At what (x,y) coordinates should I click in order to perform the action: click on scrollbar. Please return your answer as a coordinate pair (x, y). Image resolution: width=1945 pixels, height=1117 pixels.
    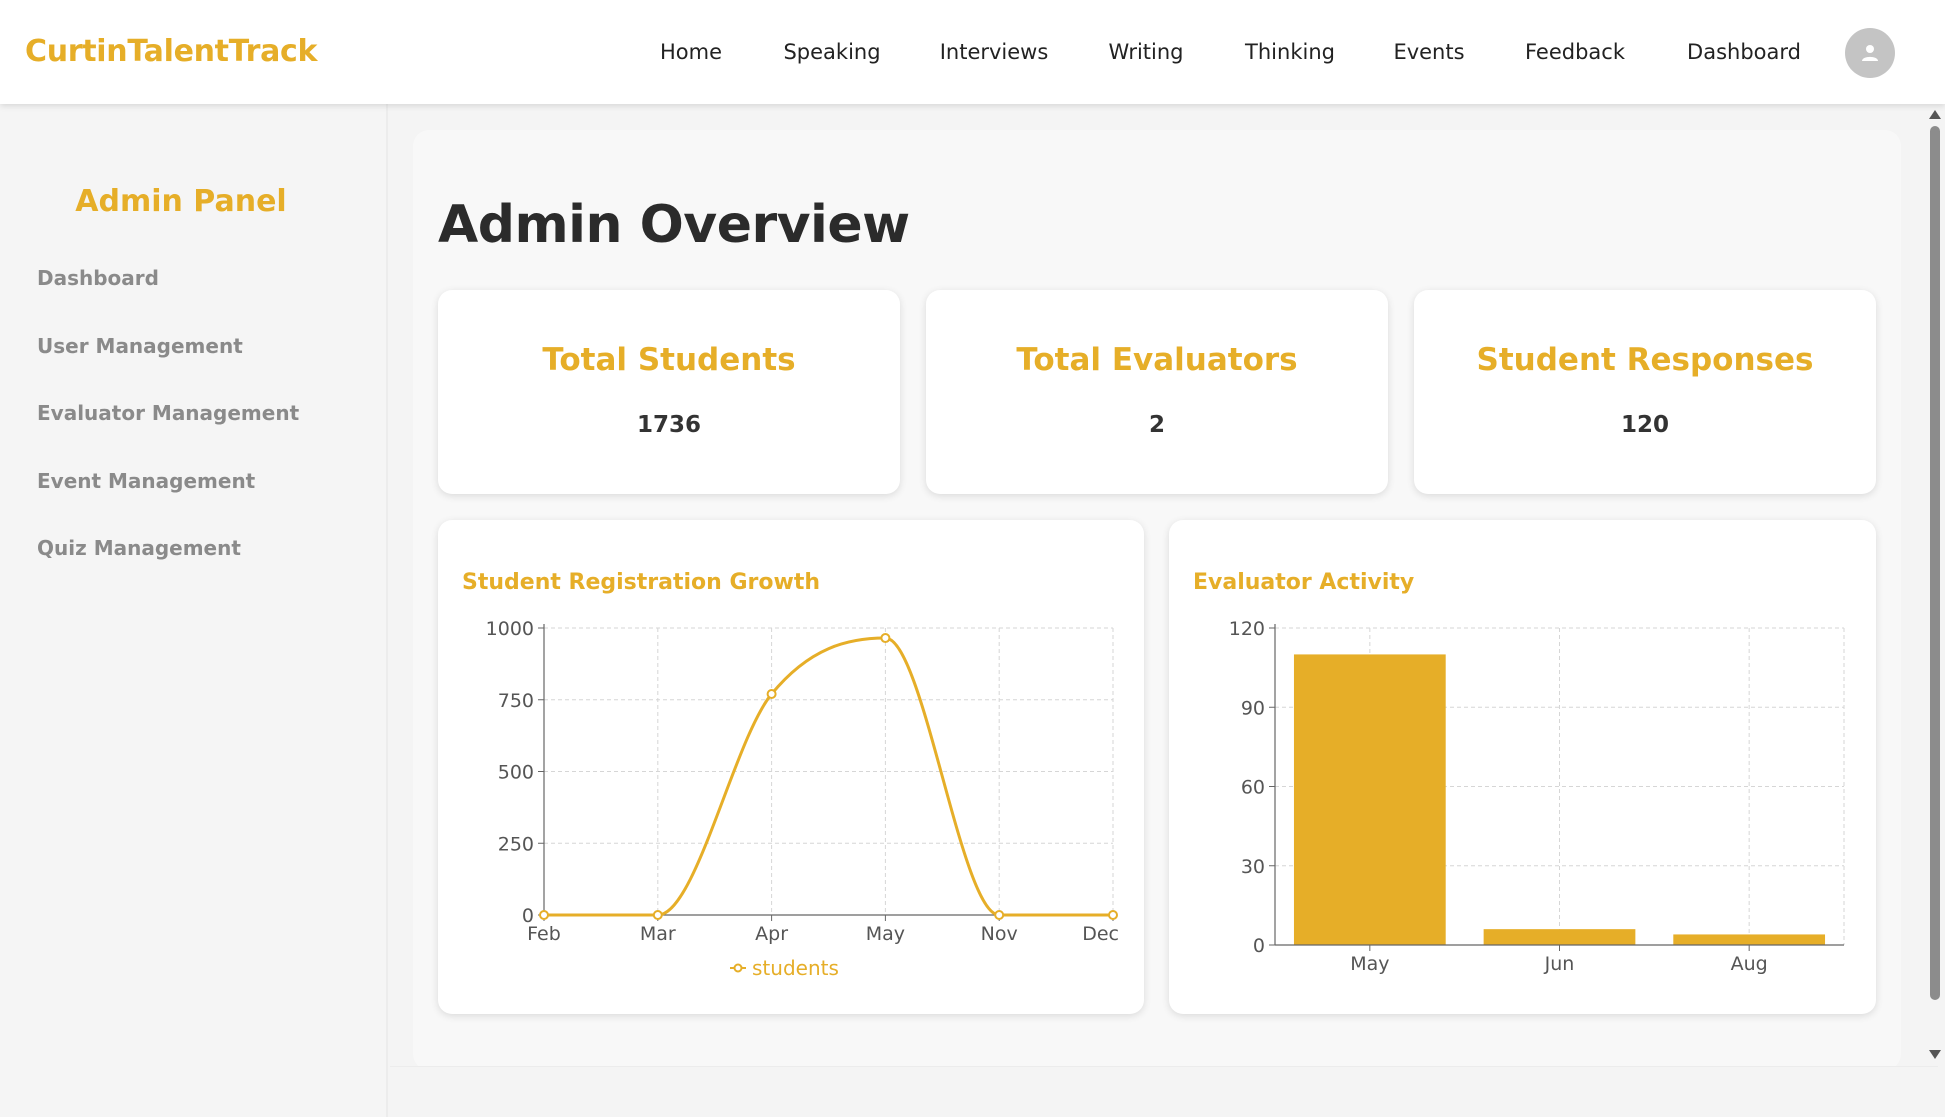
    Looking at the image, I should click on (1935, 584).